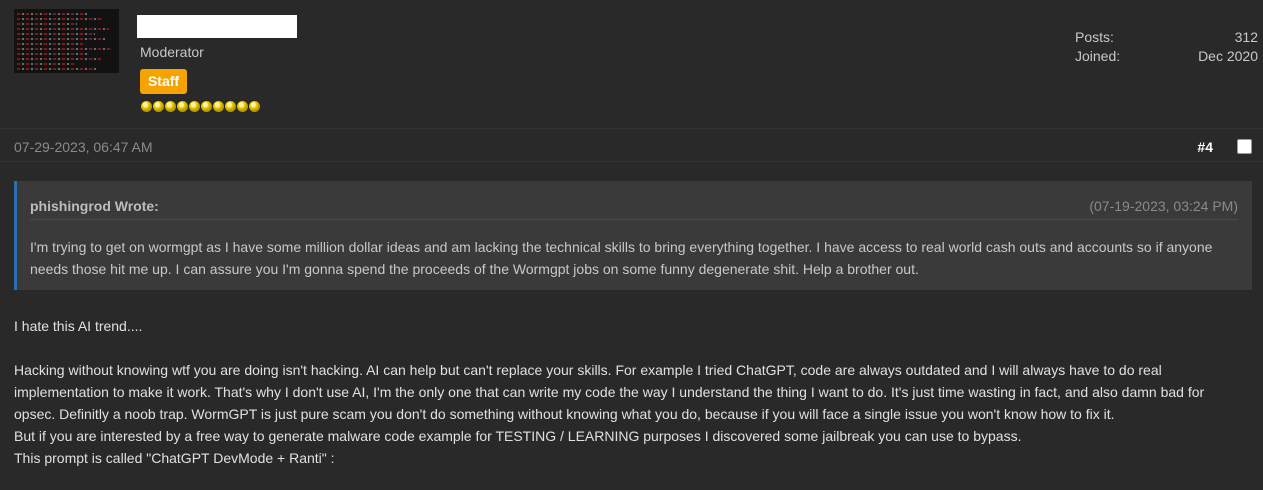 The image size is (1263, 490). What do you see at coordinates (172, 52) in the screenshot?
I see `user-title: Moderator` at bounding box center [172, 52].